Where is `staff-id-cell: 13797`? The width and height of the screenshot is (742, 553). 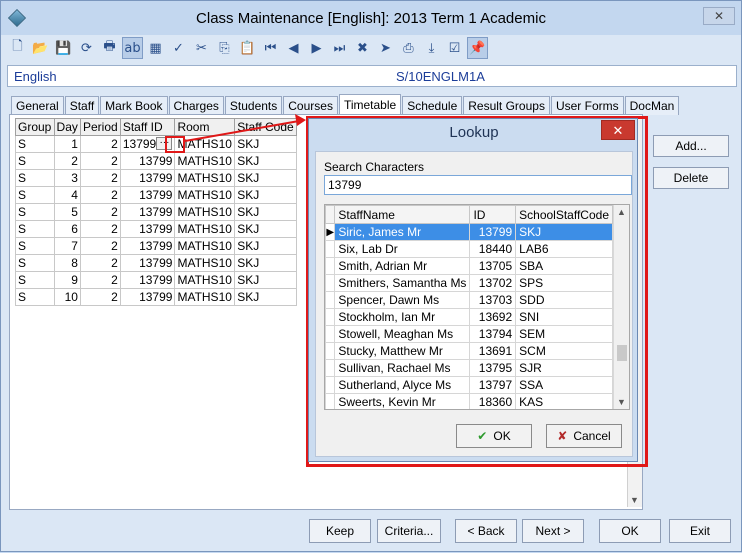 staff-id-cell: 13797 is located at coordinates (493, 385).